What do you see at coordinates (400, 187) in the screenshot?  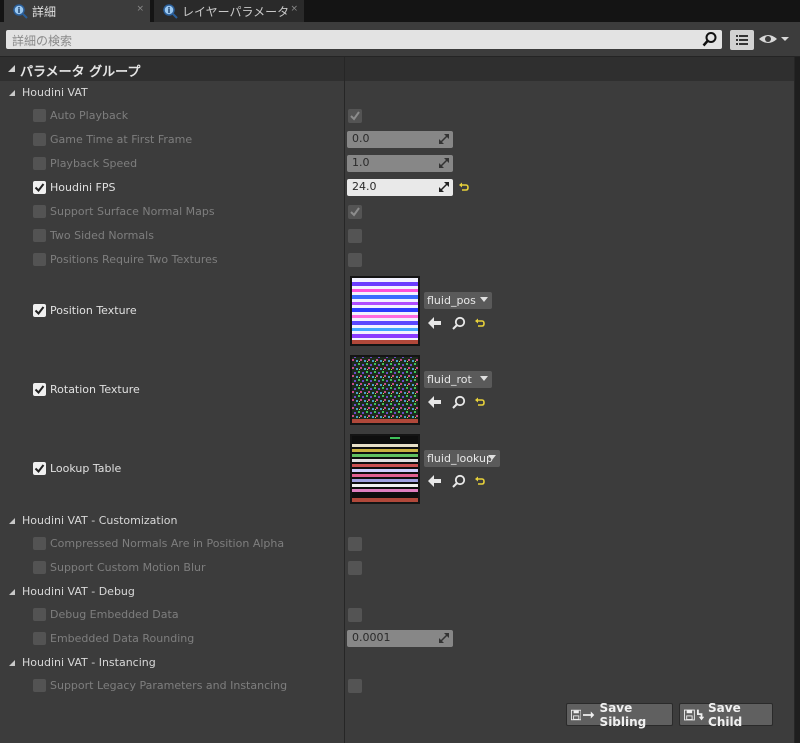 I see `number-field: 24.0` at bounding box center [400, 187].